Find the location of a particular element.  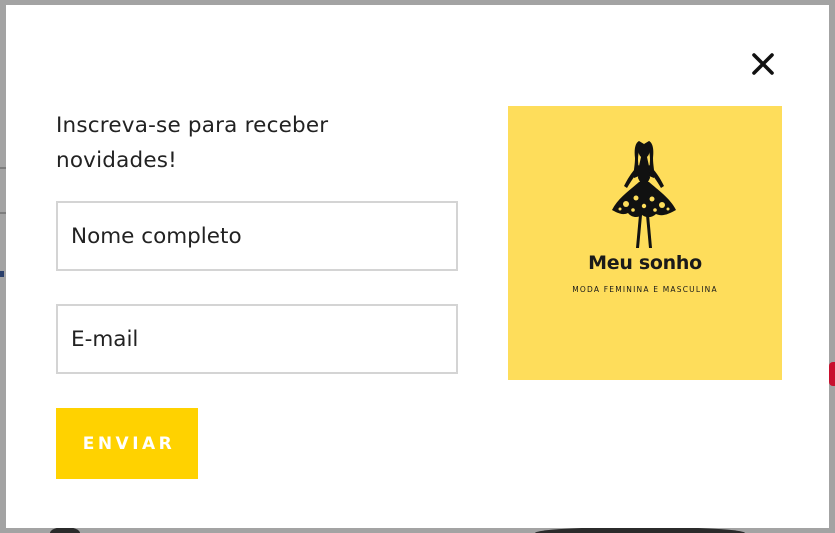

background-accent is located at coordinates (832, 374).